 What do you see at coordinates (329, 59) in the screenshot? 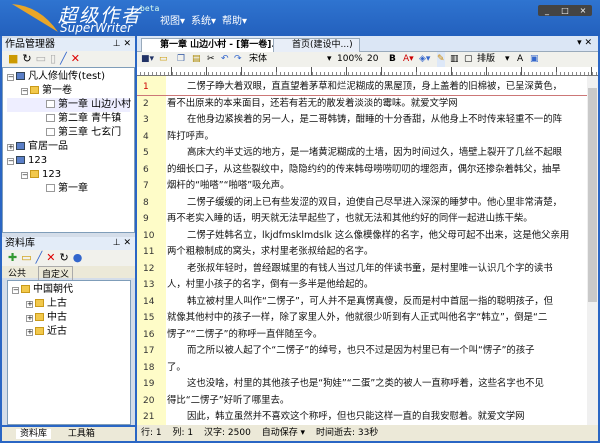
I see `font-dropdown-icon: ▾` at bounding box center [329, 59].